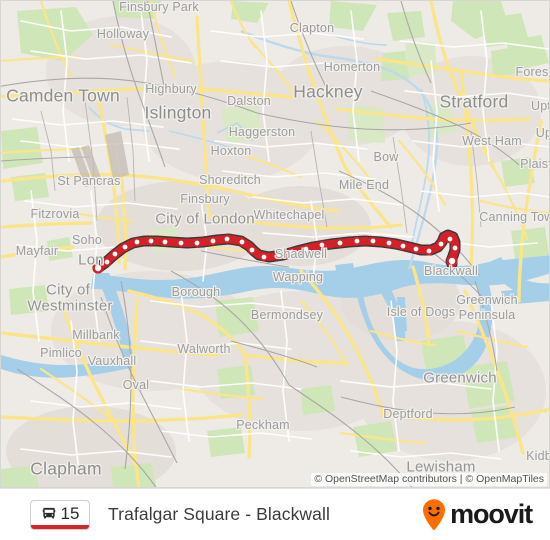  Describe the element at coordinates (70, 513) in the screenshot. I see `route-number: 15` at that location.